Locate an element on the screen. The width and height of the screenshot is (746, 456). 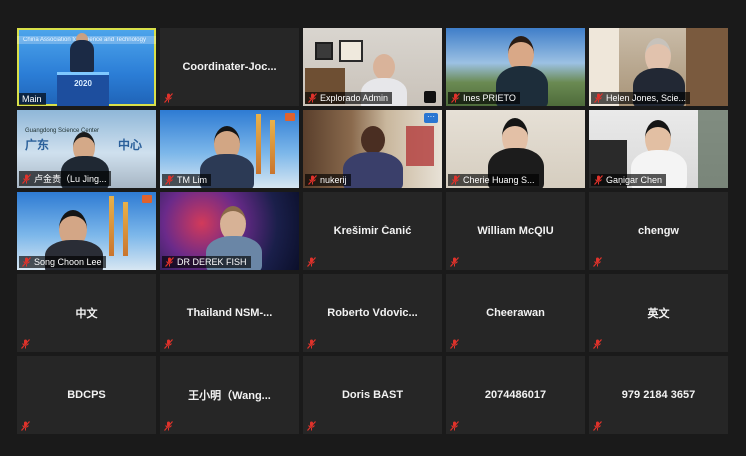
participant-name: Krešimir Čanić is located at coordinates (372, 231).